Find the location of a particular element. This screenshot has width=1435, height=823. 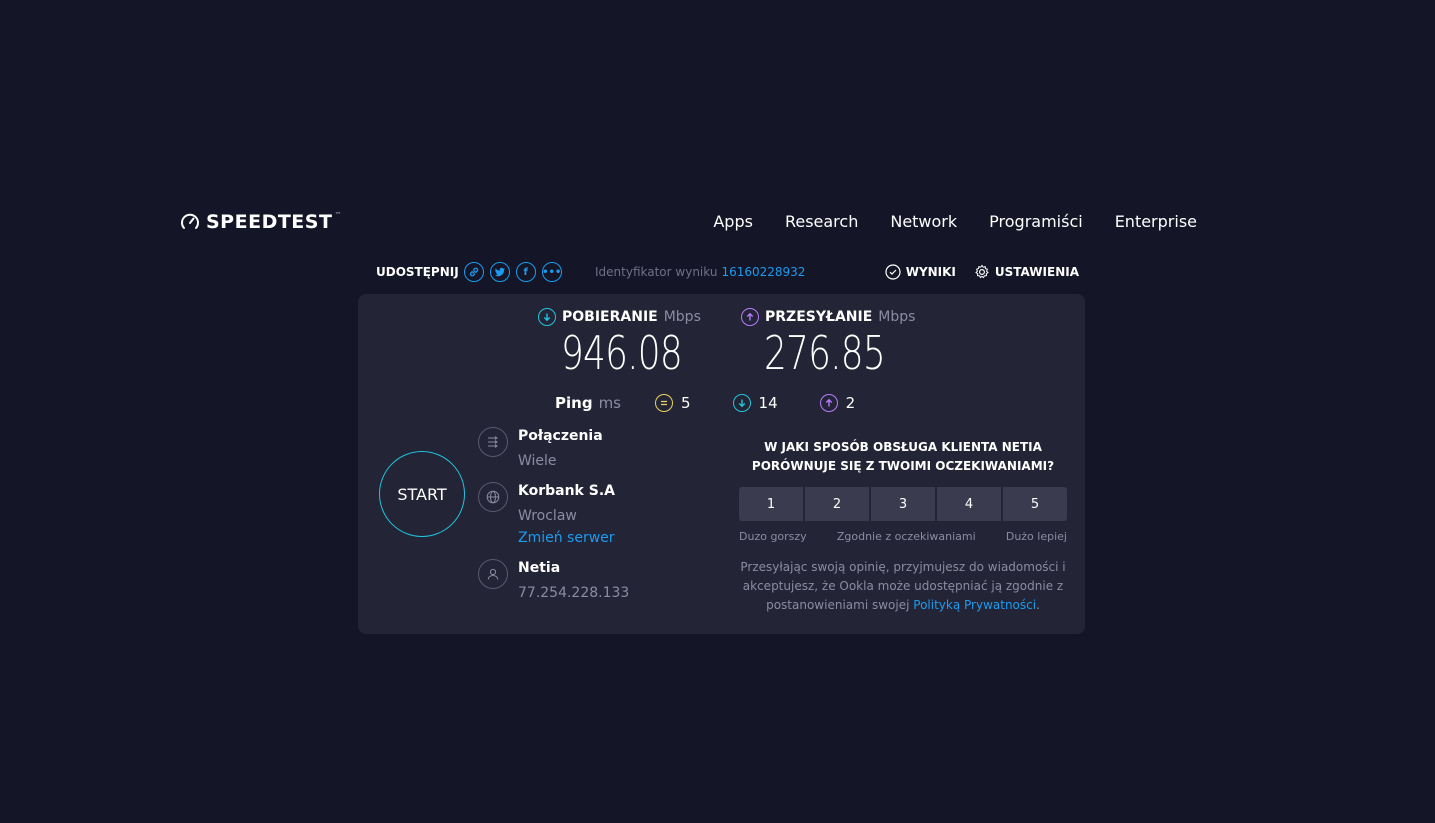

connections-info: Połączenia Wiele is located at coordinates (540, 448).